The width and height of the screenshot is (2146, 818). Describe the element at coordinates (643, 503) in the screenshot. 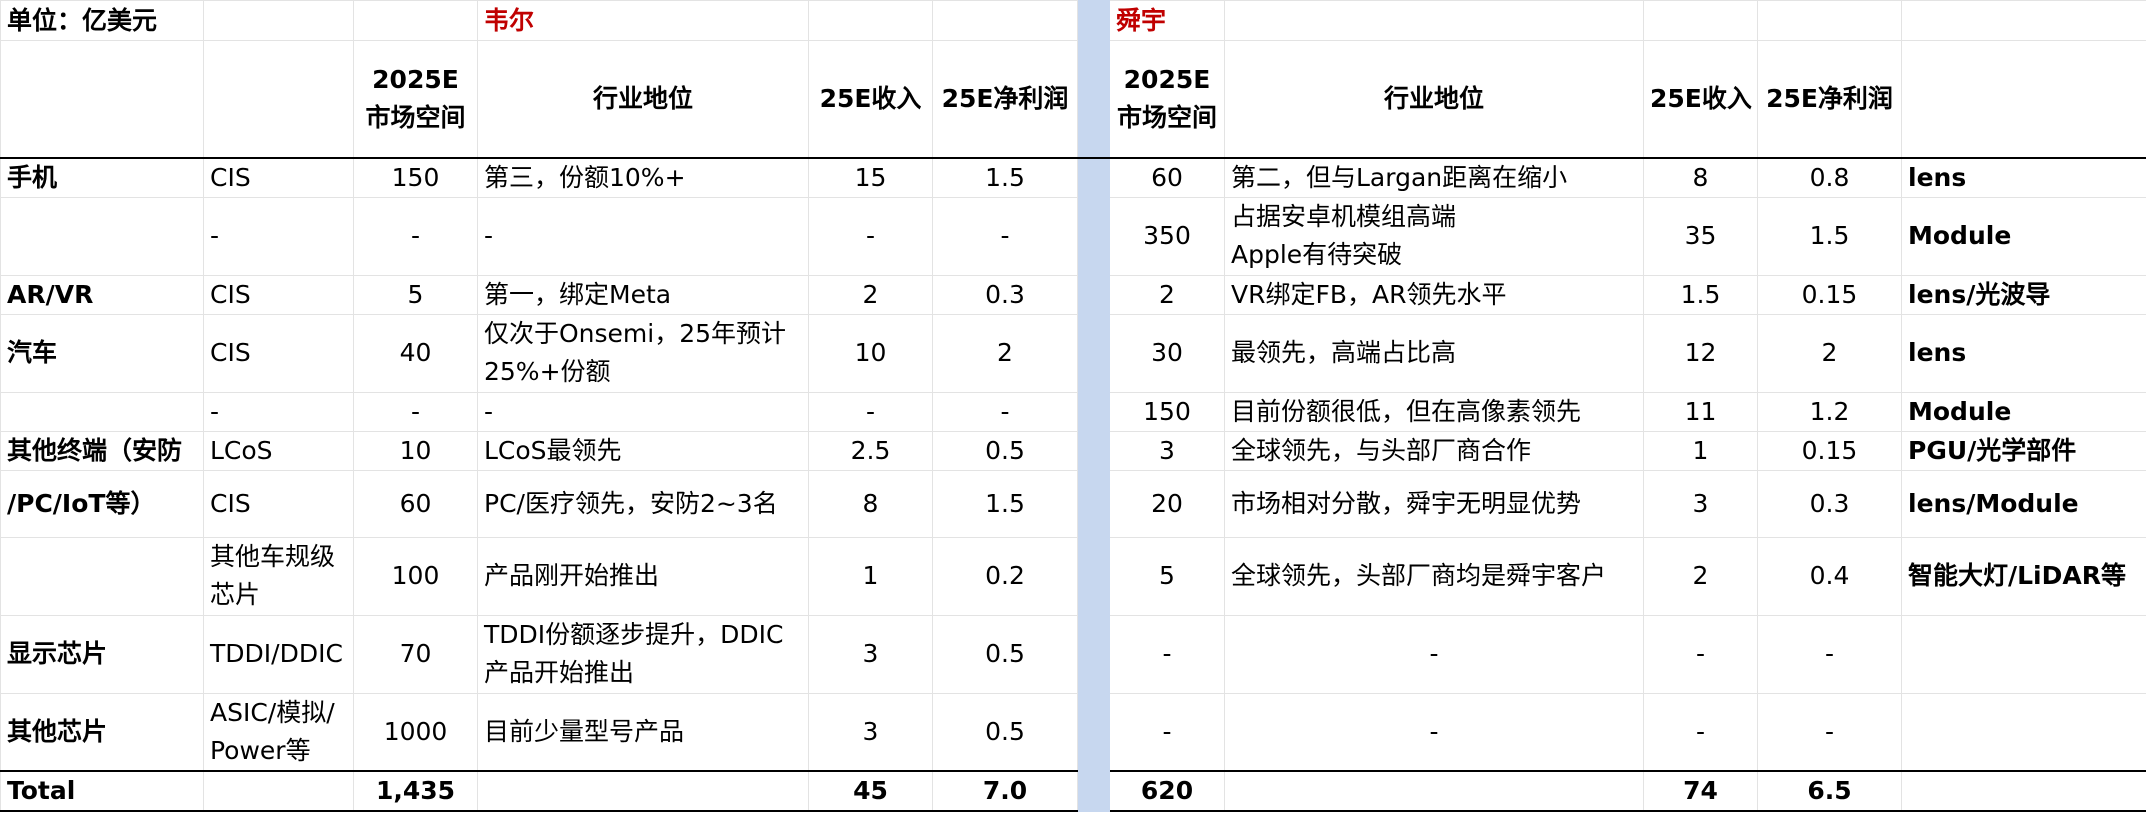

I see `position-cell-left: PC/医疗领先，安防2~3名` at that location.